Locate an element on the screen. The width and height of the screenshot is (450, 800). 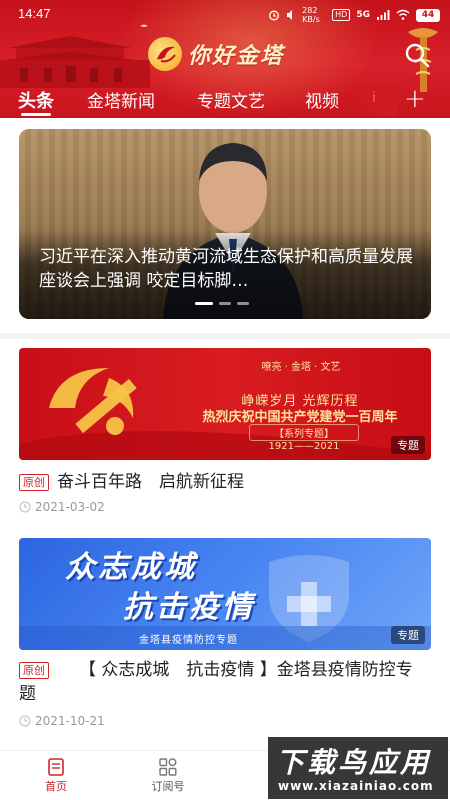
article-banner-epidemic: 众志成城 抗击疫情 金塔县疫情防控专题 专题 is located at coordinates (225, 594).